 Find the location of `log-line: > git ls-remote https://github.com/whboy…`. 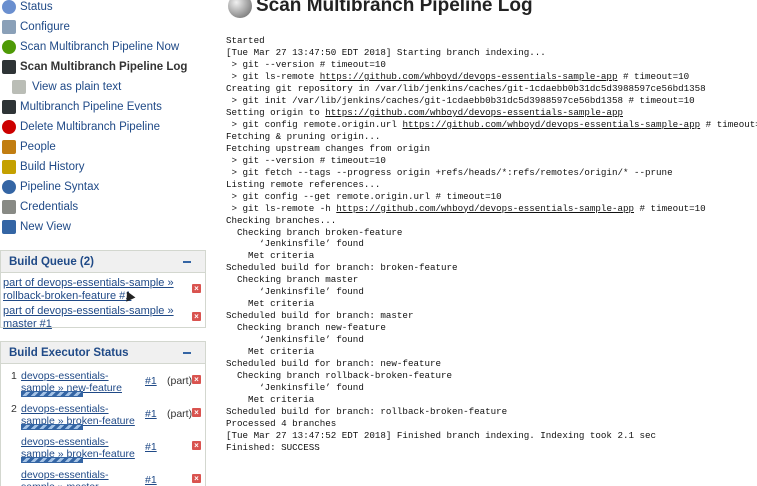

log-line: > git ls-remote https://github.com/whboy… is located at coordinates (491, 77).